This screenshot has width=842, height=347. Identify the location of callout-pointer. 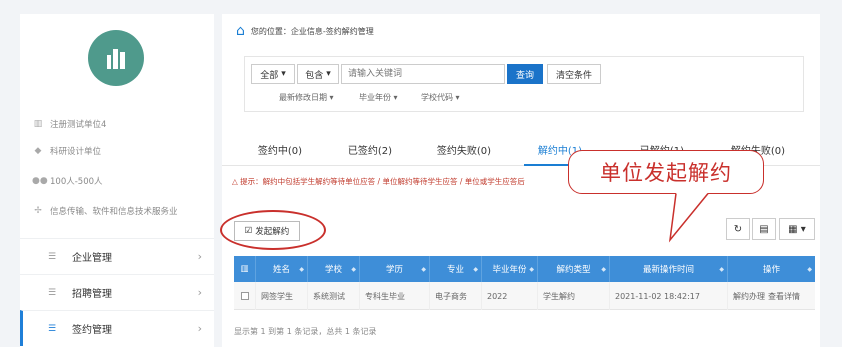
(688, 218).